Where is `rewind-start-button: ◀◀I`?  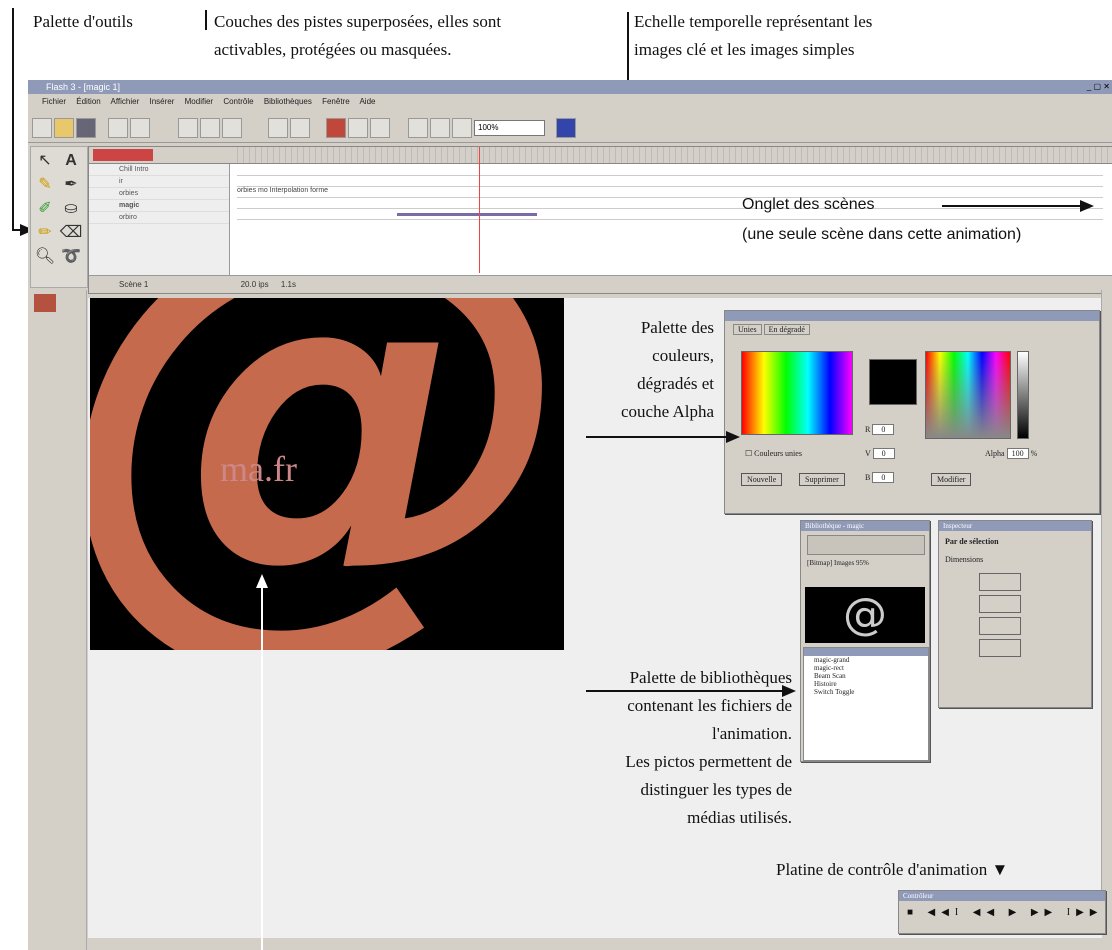 rewind-start-button: ◀◀I is located at coordinates (946, 912).